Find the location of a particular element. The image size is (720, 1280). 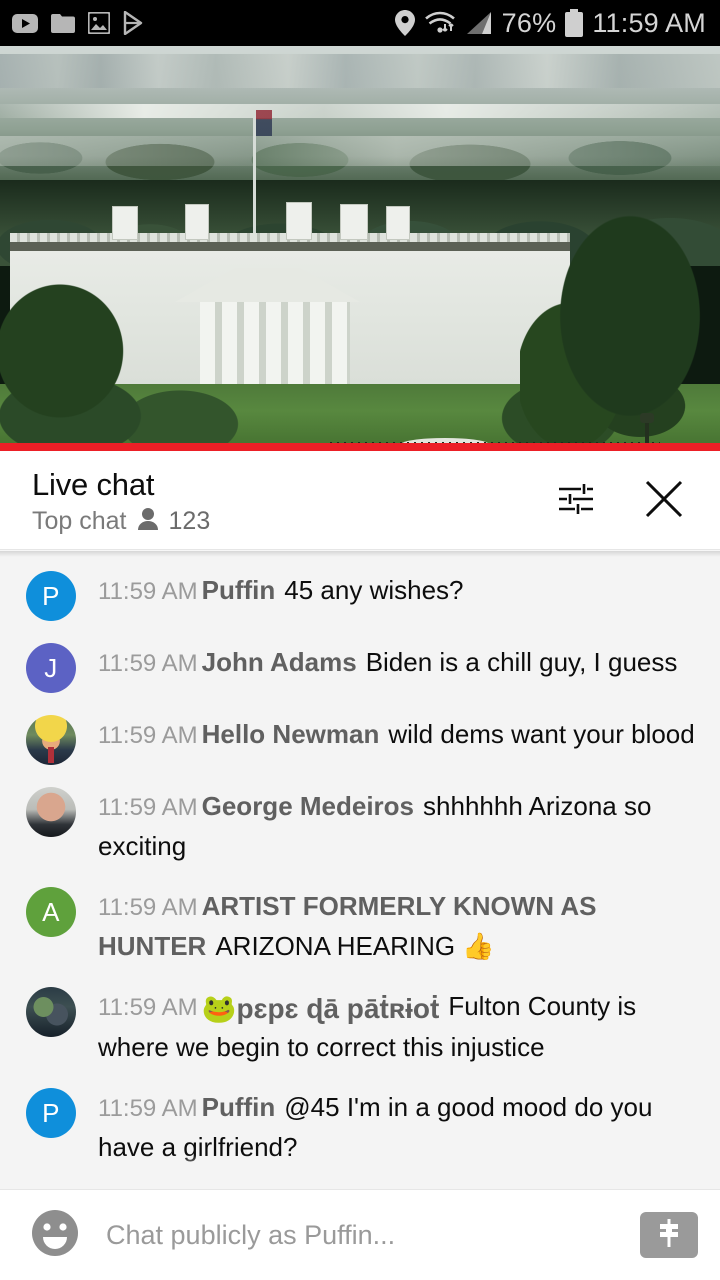

message-text: ARIZONA HEARING 👍 is located at coordinates (355, 946).